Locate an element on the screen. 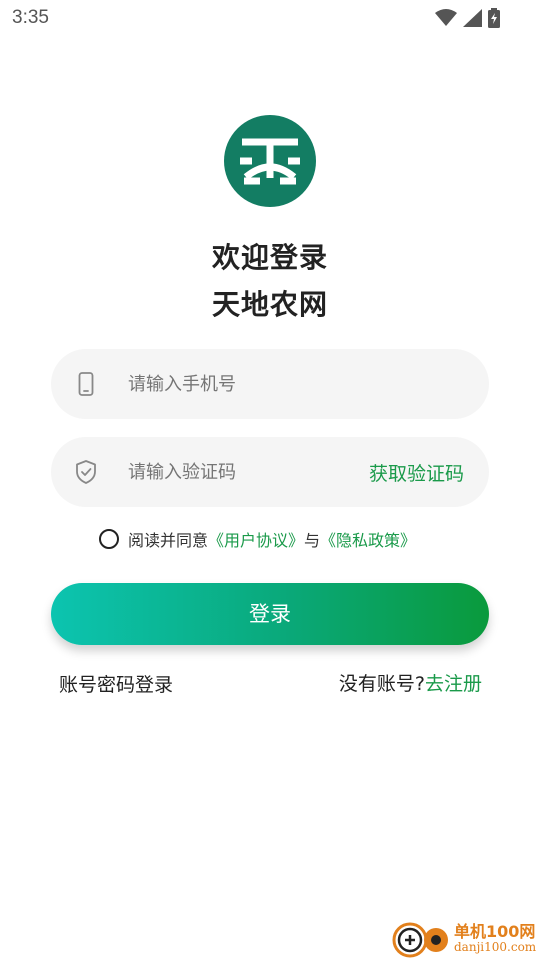 This screenshot has height=960, width=540. signal-icon is located at coordinates (472, 18).